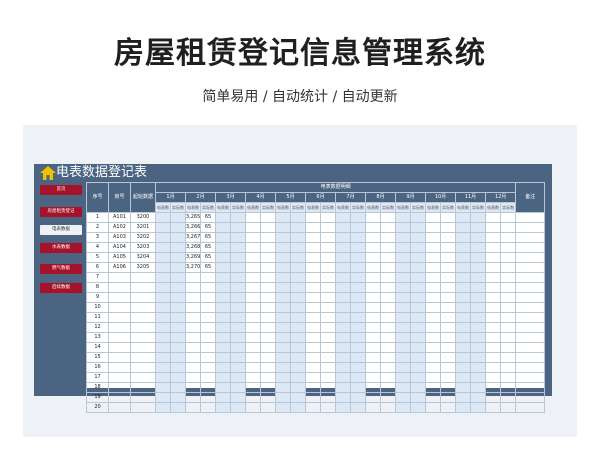 Image resolution: width=600 pixels, height=460 pixels. Describe the element at coordinates (193, 267) in the screenshot. I see `table-cell: 3,270` at that location.